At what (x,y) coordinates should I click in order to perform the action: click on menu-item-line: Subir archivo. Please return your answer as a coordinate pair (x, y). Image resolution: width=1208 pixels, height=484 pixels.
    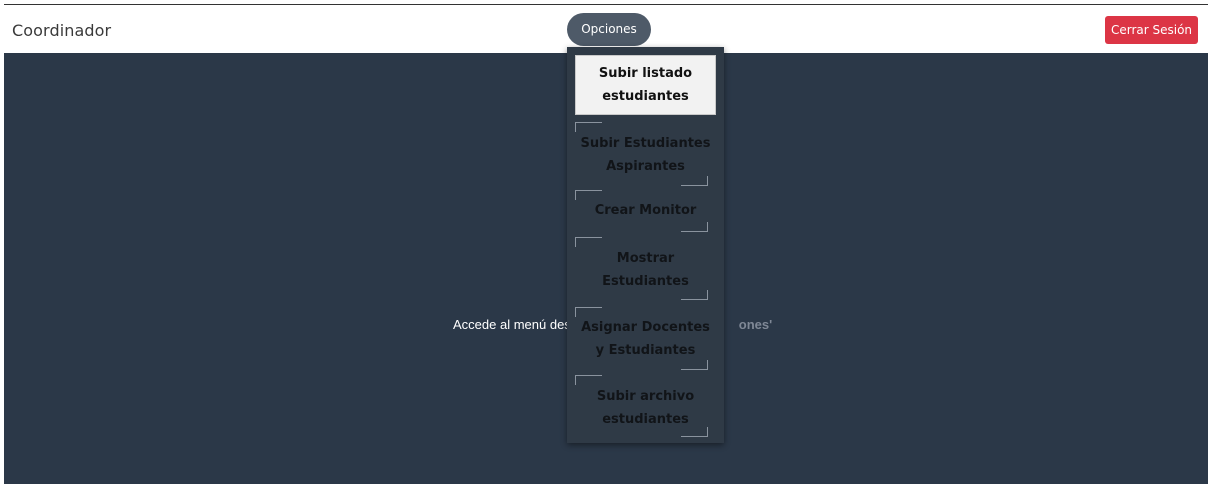
    Looking at the image, I should click on (645, 396).